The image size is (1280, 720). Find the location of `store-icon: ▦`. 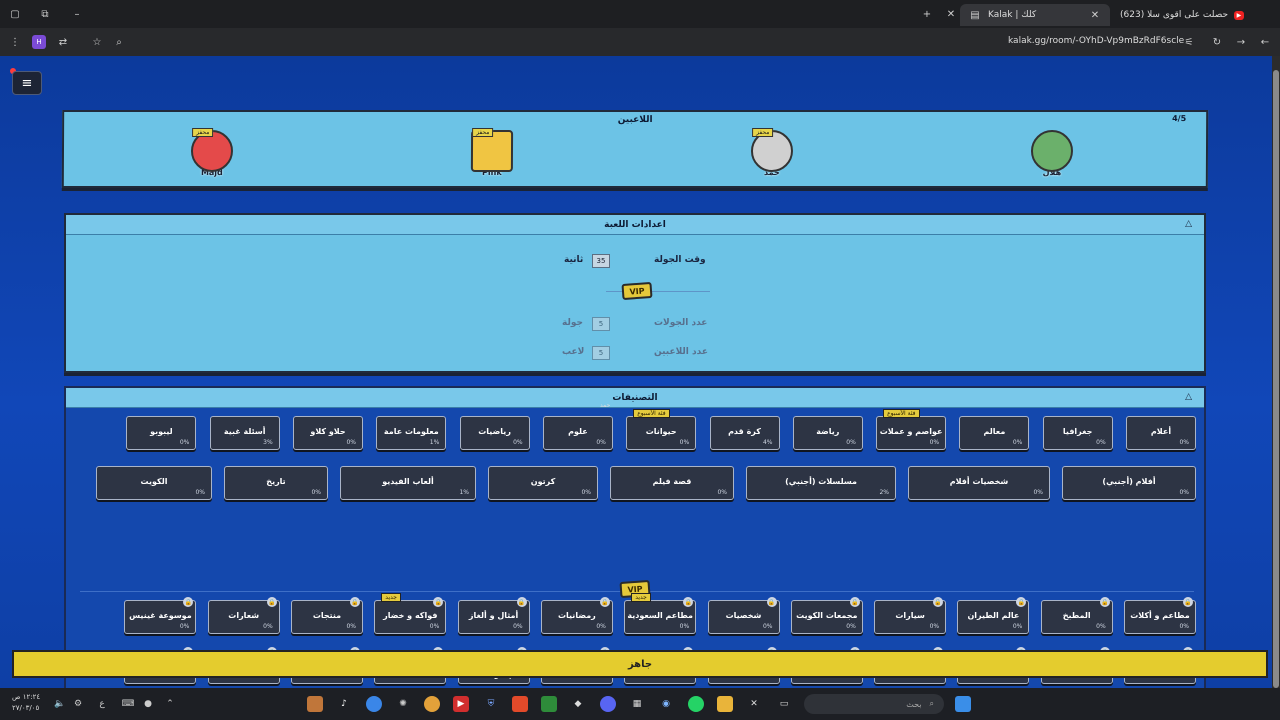

store-icon: ▦ is located at coordinates (637, 704).